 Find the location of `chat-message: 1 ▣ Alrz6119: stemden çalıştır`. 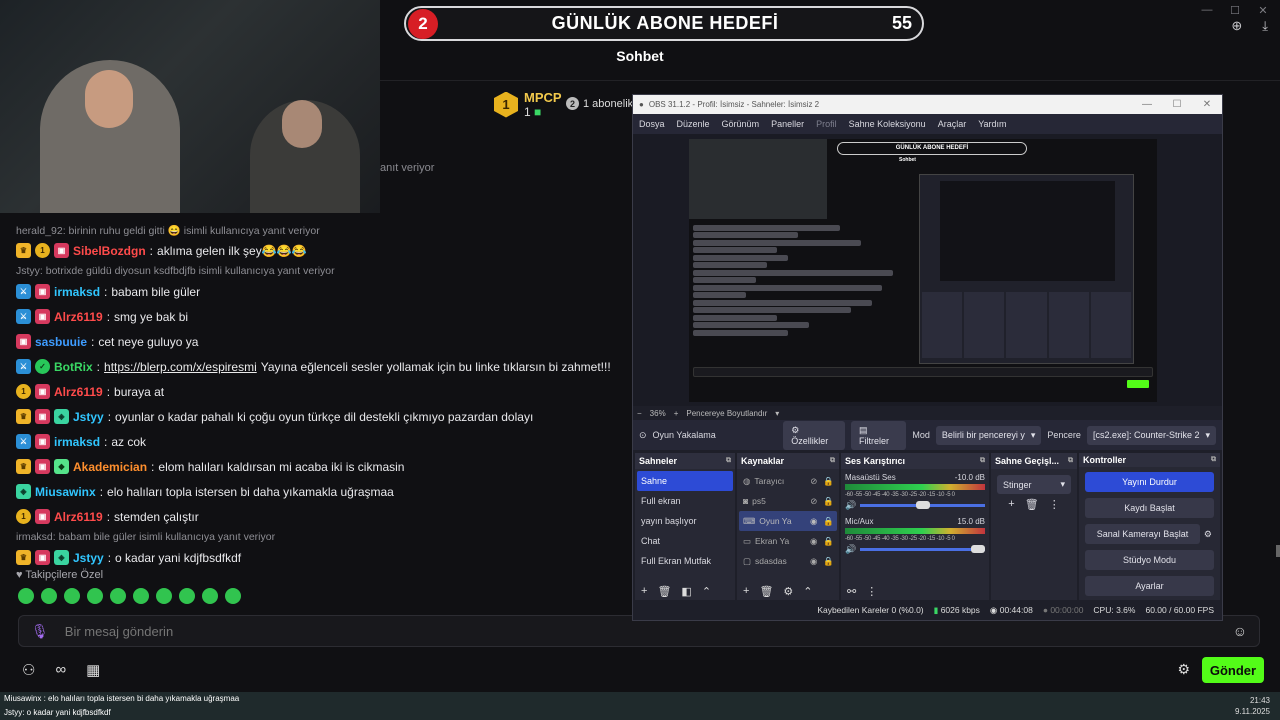

chat-message: 1 ▣ Alrz6119: stemden çalıştır is located at coordinates (321, 516).